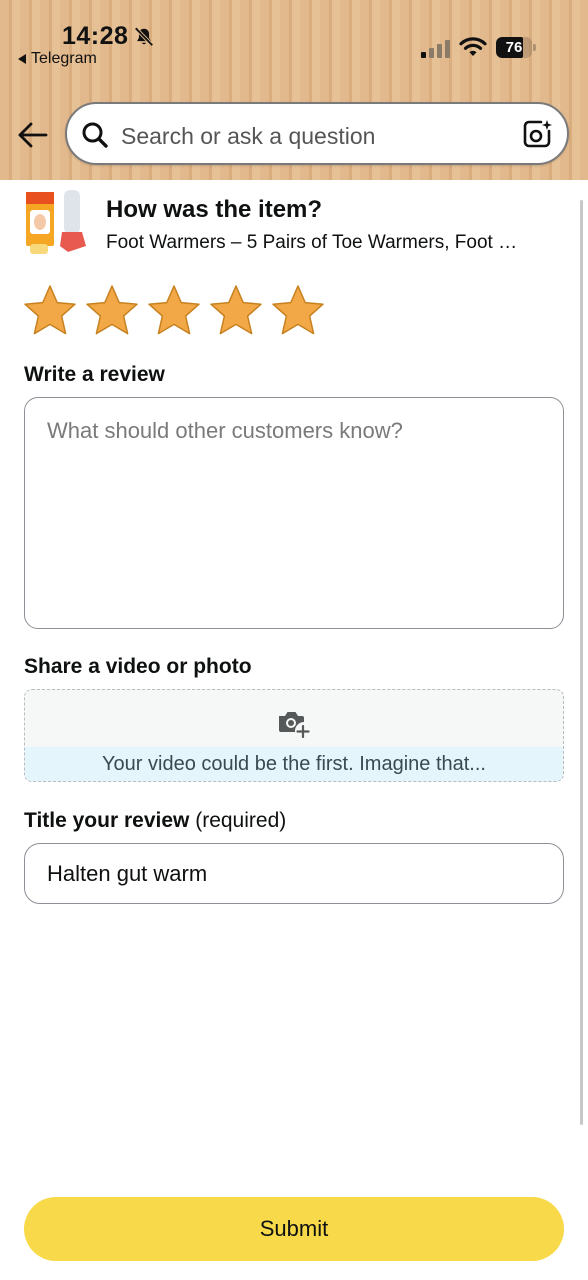  What do you see at coordinates (64, 58) in the screenshot?
I see `status-back-label: Telegram` at bounding box center [64, 58].